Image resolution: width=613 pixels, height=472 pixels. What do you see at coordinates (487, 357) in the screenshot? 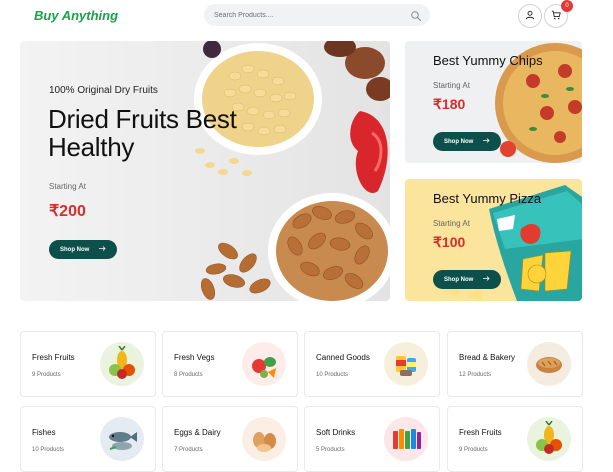
I see `category-name: Bread & Bakery` at bounding box center [487, 357].